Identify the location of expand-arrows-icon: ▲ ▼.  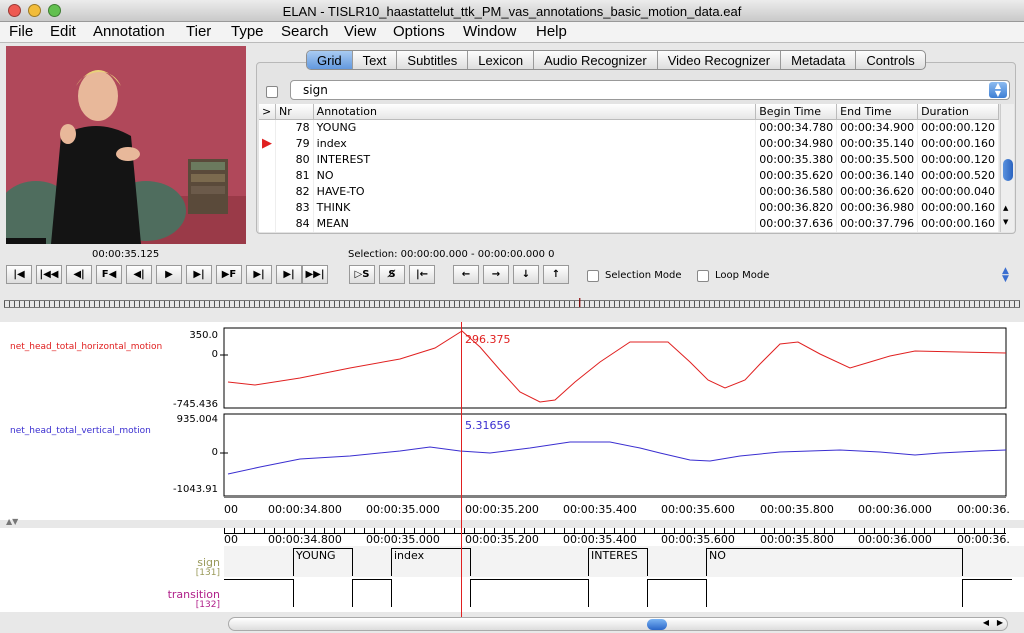
(1005, 275).